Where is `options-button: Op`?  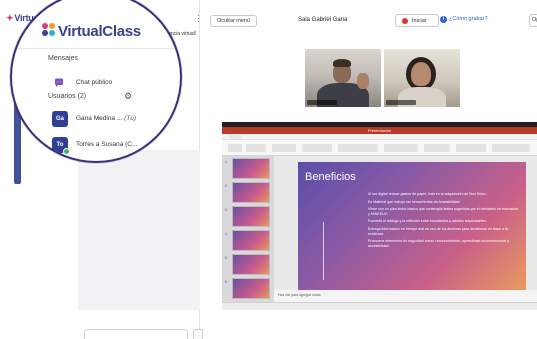
options-button: Op is located at coordinates (533, 20).